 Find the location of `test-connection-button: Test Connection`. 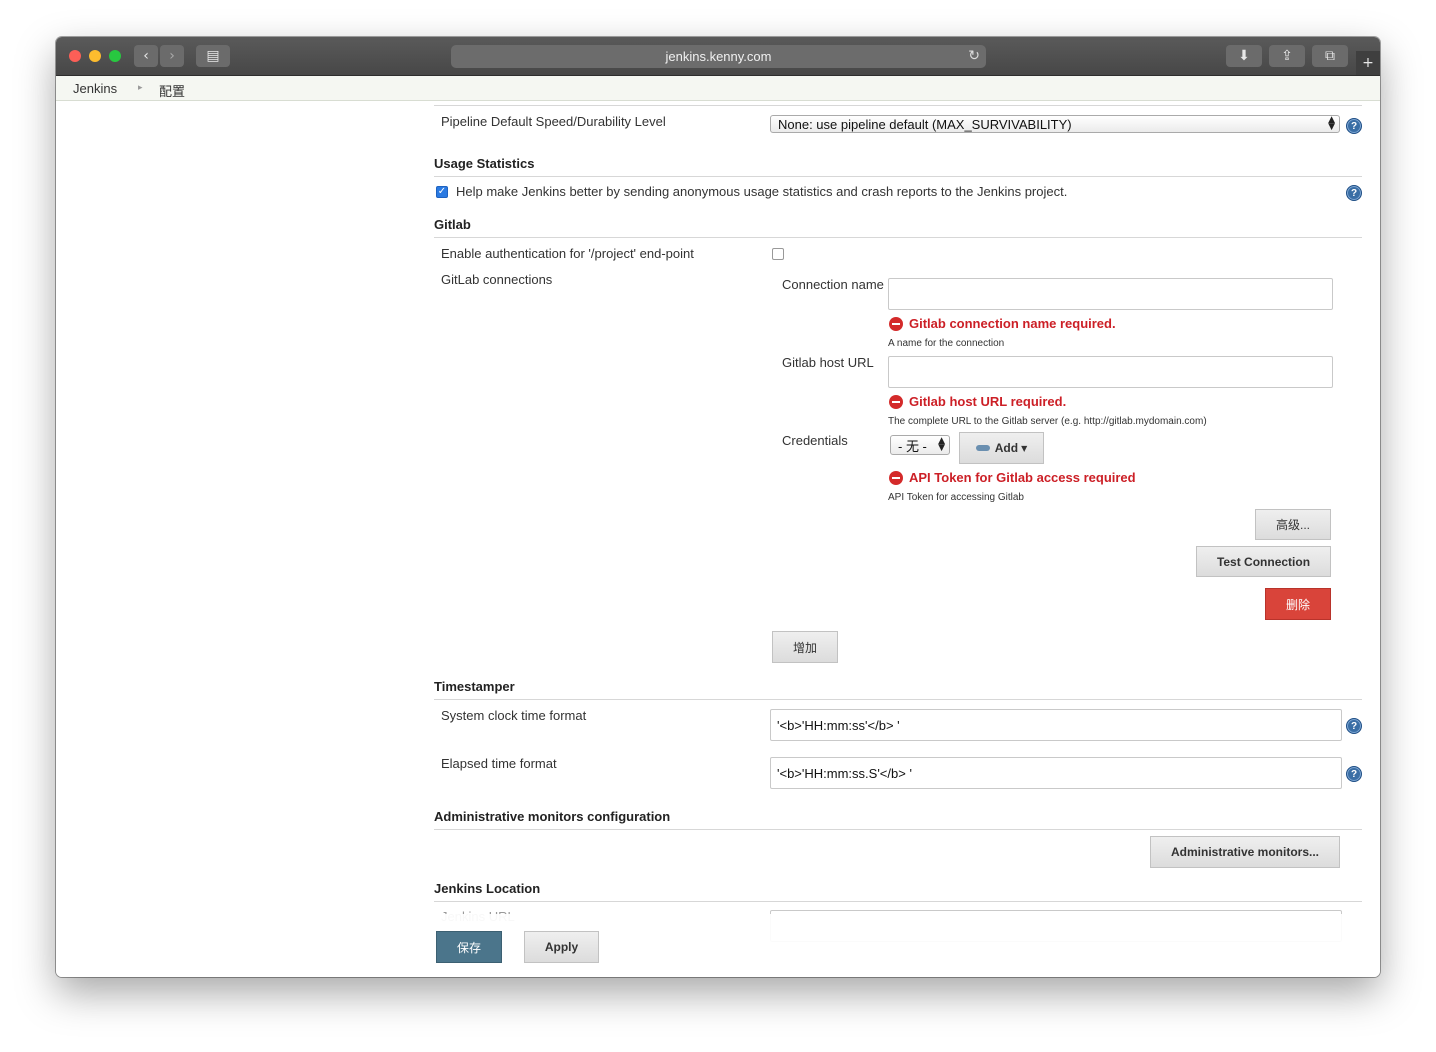

test-connection-button: Test Connection is located at coordinates (1263, 561).